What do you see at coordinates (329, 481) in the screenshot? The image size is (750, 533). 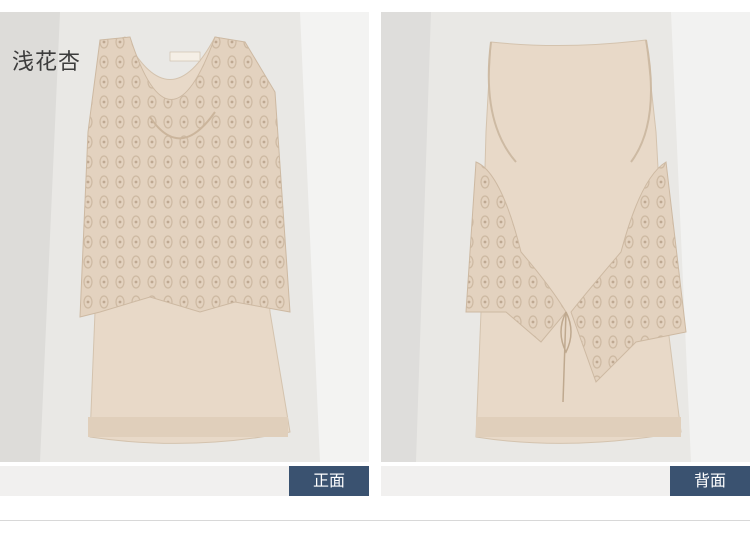 I see `front-view-label: 正面` at bounding box center [329, 481].